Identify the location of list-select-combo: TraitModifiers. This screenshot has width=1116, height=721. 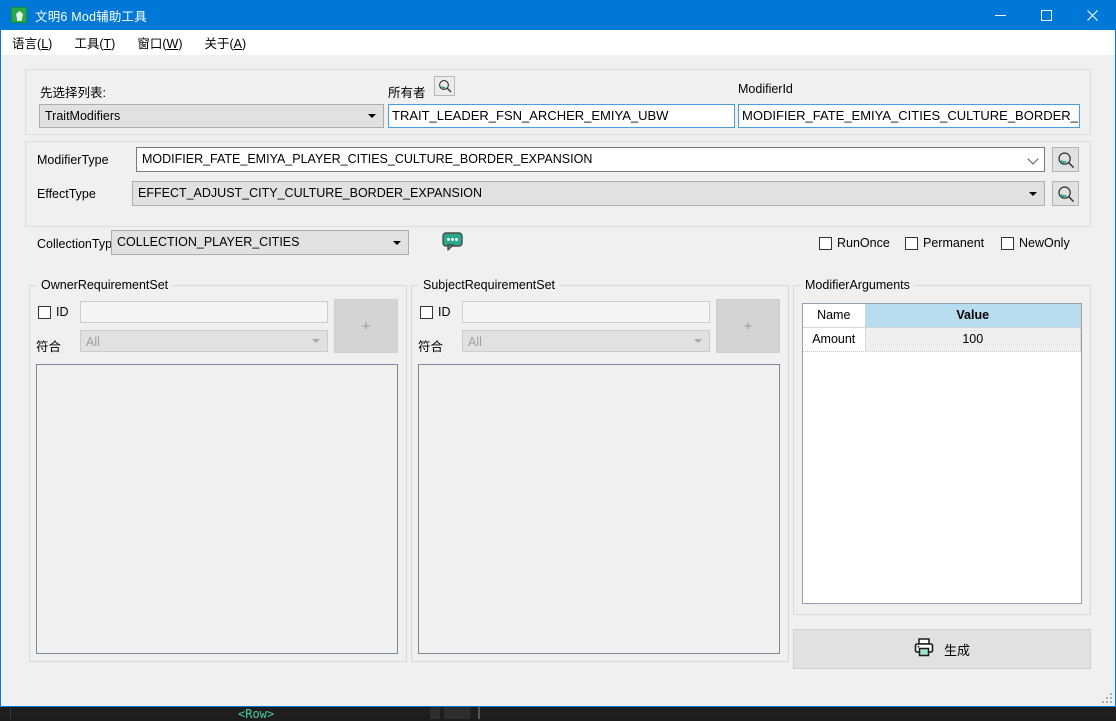
(211, 116).